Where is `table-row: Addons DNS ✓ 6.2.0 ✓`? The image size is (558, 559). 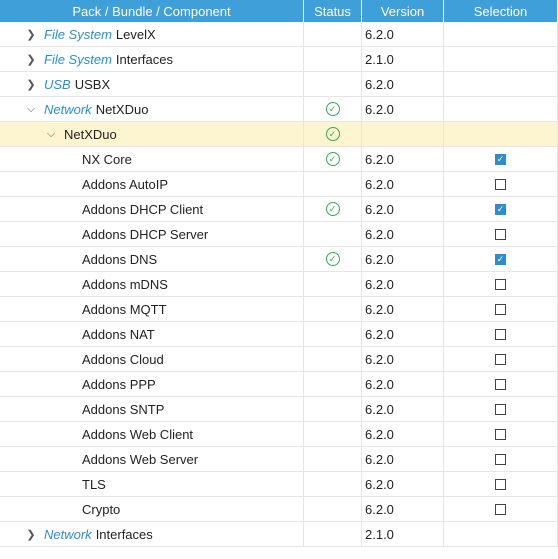
table-row: Addons DNS ✓ 6.2.0 ✓ is located at coordinates (279, 259).